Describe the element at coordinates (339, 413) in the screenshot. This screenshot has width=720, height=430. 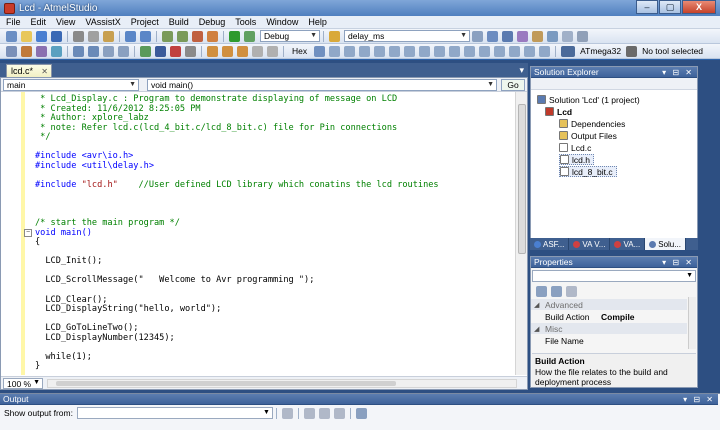
I see `clear-all-icon` at that location.